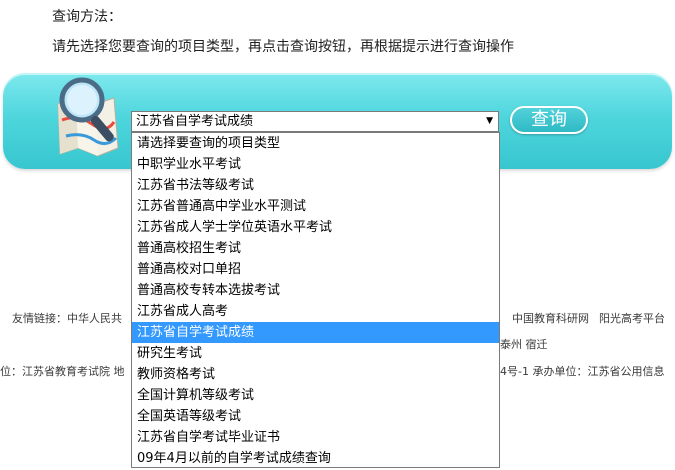 Image resolution: width=675 pixels, height=470 pixels. I want to click on option-self-study-scores: 江苏省自学考试成绩, so click(315, 332).